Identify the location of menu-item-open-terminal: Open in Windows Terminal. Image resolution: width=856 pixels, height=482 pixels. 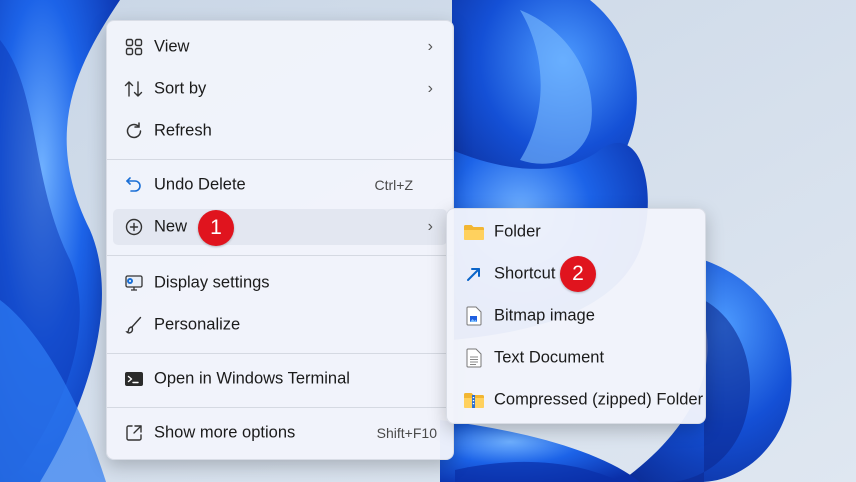
(280, 379).